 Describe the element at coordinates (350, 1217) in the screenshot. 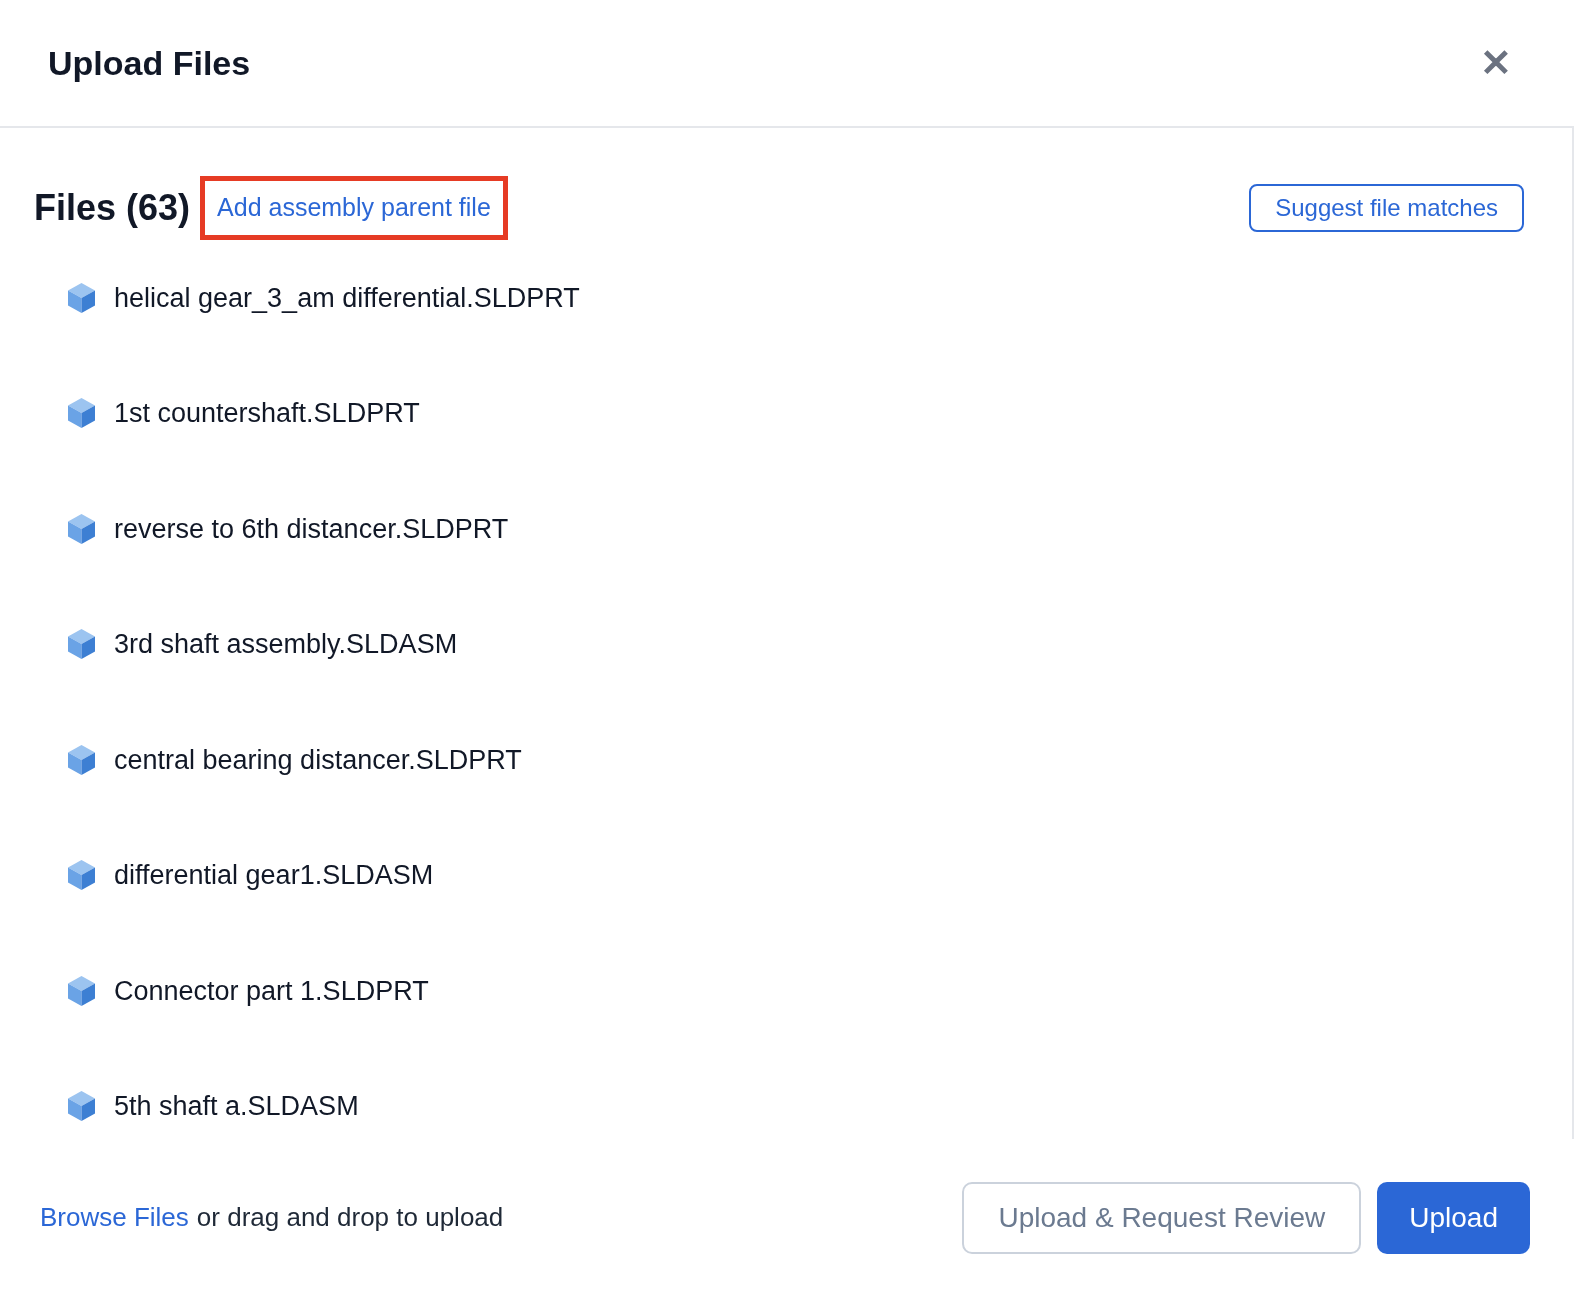

I see `drop-hint: or drag and drop to upload` at that location.